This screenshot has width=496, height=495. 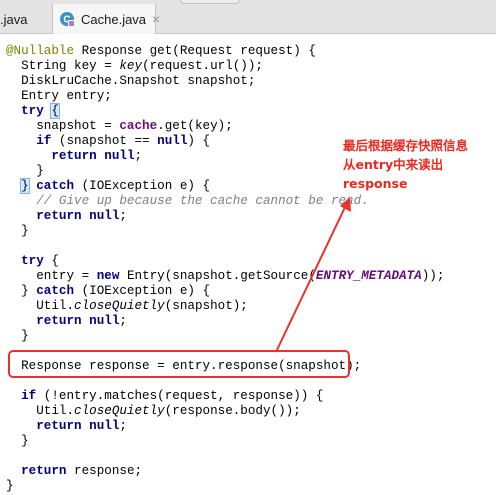 I want to click on annotation-token: @Nullable, so click(x=40, y=51).